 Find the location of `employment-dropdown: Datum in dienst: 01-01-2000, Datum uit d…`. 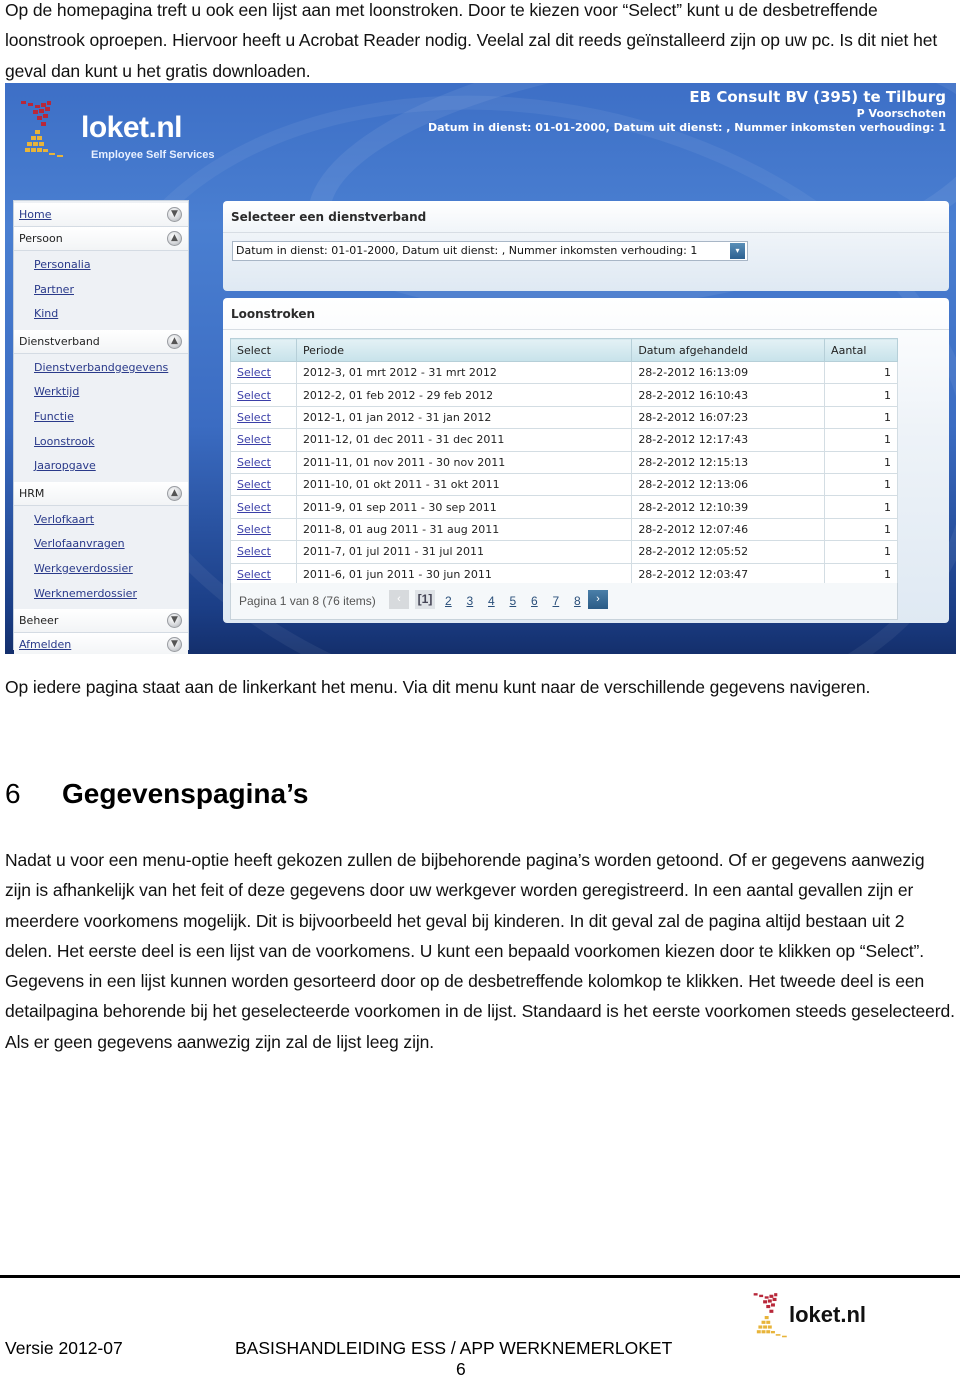

employment-dropdown: Datum in dienst: 01-01-2000, Datum uit d… is located at coordinates (490, 251).